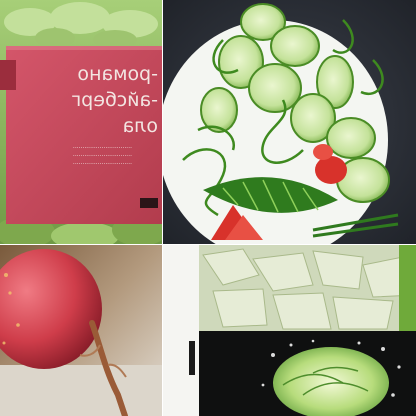 The width and height of the screenshot is (416, 416). I want to click on package-fine-print-1: ·······························, so click(102, 148).